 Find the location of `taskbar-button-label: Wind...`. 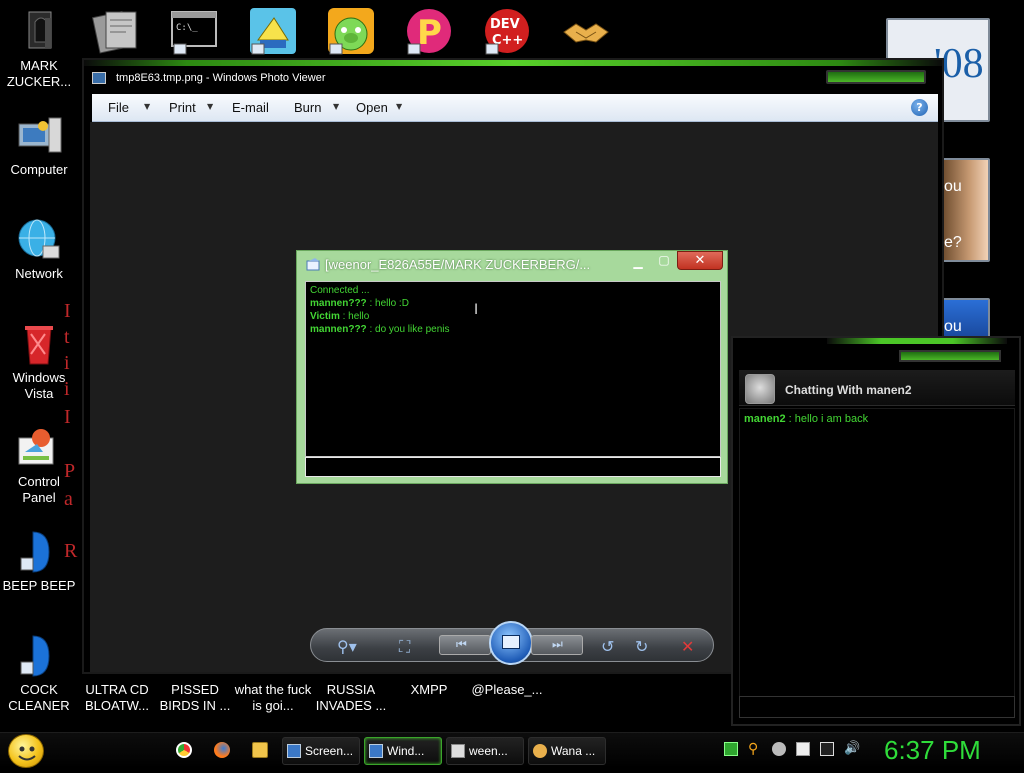

taskbar-button-label: Wind... is located at coordinates (406, 751).